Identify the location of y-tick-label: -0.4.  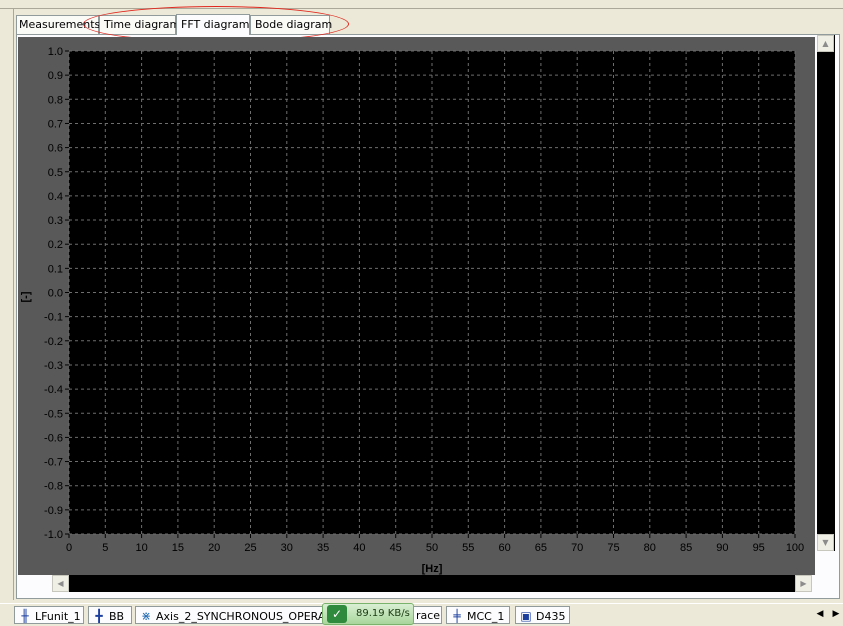
(53, 390).